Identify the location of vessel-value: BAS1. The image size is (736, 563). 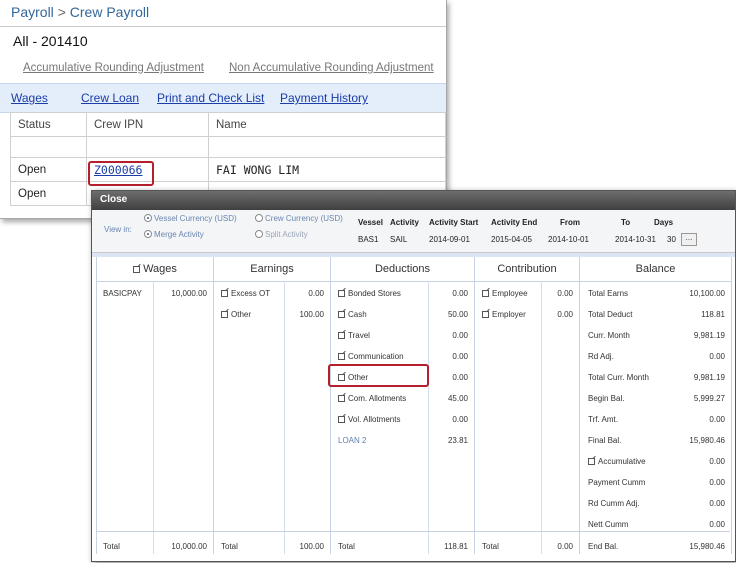
(368, 239).